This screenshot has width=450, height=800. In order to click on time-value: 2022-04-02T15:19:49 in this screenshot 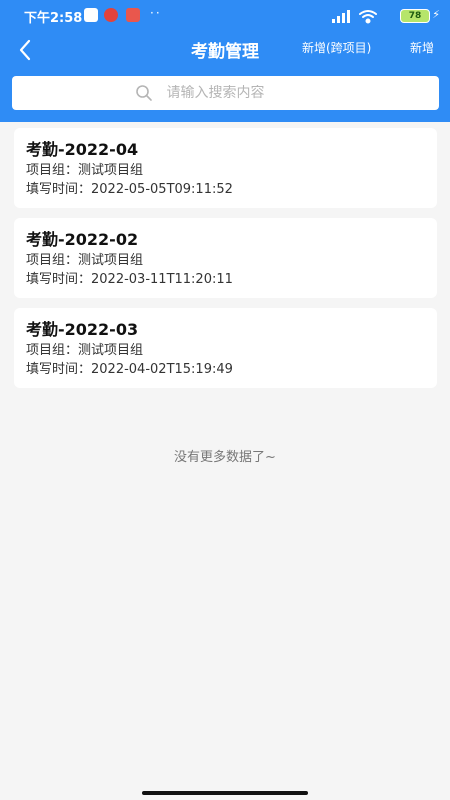, I will do `click(162, 369)`.